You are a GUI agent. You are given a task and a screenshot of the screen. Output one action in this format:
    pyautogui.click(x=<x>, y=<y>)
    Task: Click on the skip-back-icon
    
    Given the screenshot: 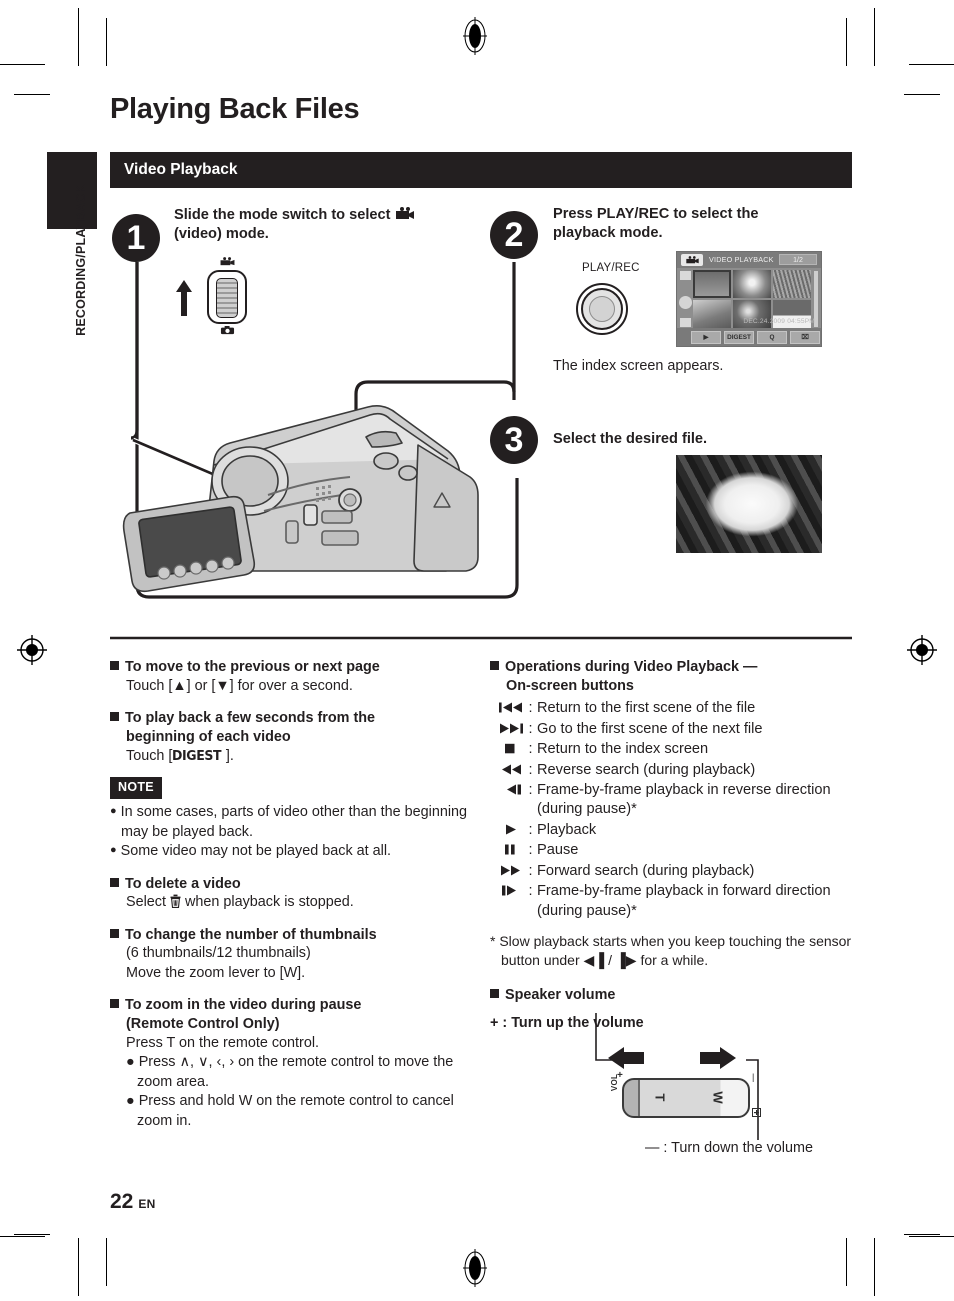 What is the action you would take?
    pyautogui.click(x=507, y=708)
    